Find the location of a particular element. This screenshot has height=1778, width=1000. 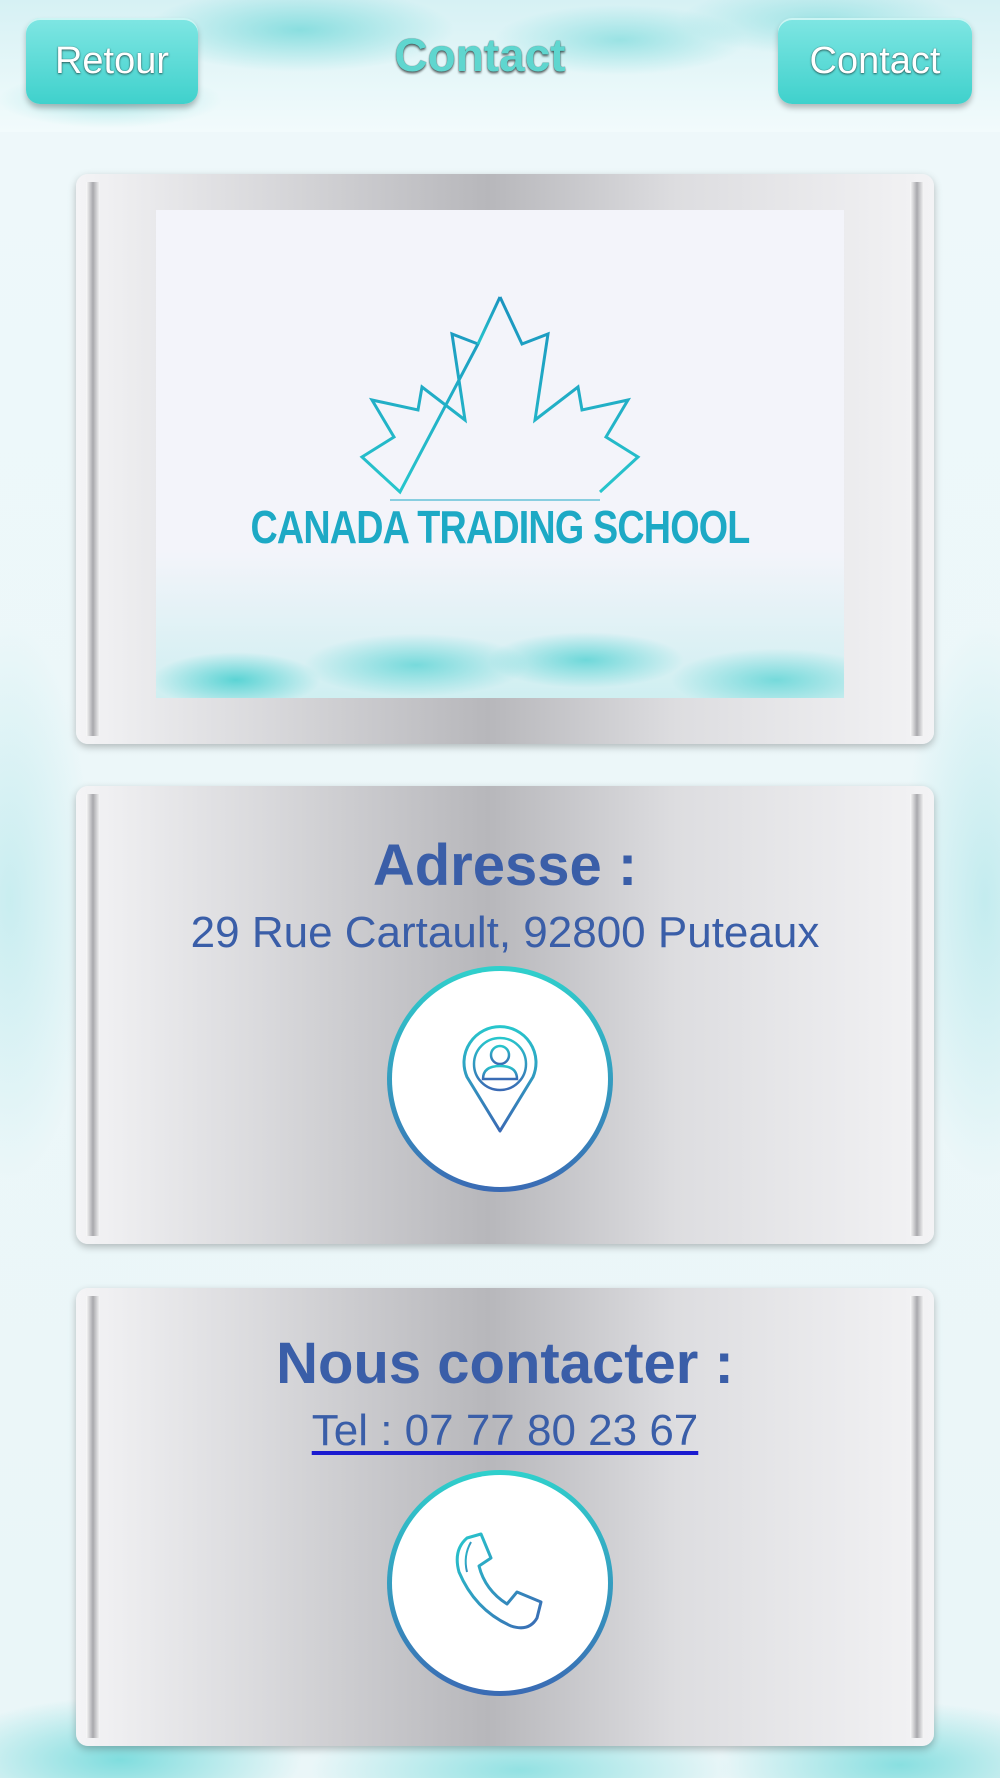

contact-title: Nous contacter : is located at coordinates (505, 1363).